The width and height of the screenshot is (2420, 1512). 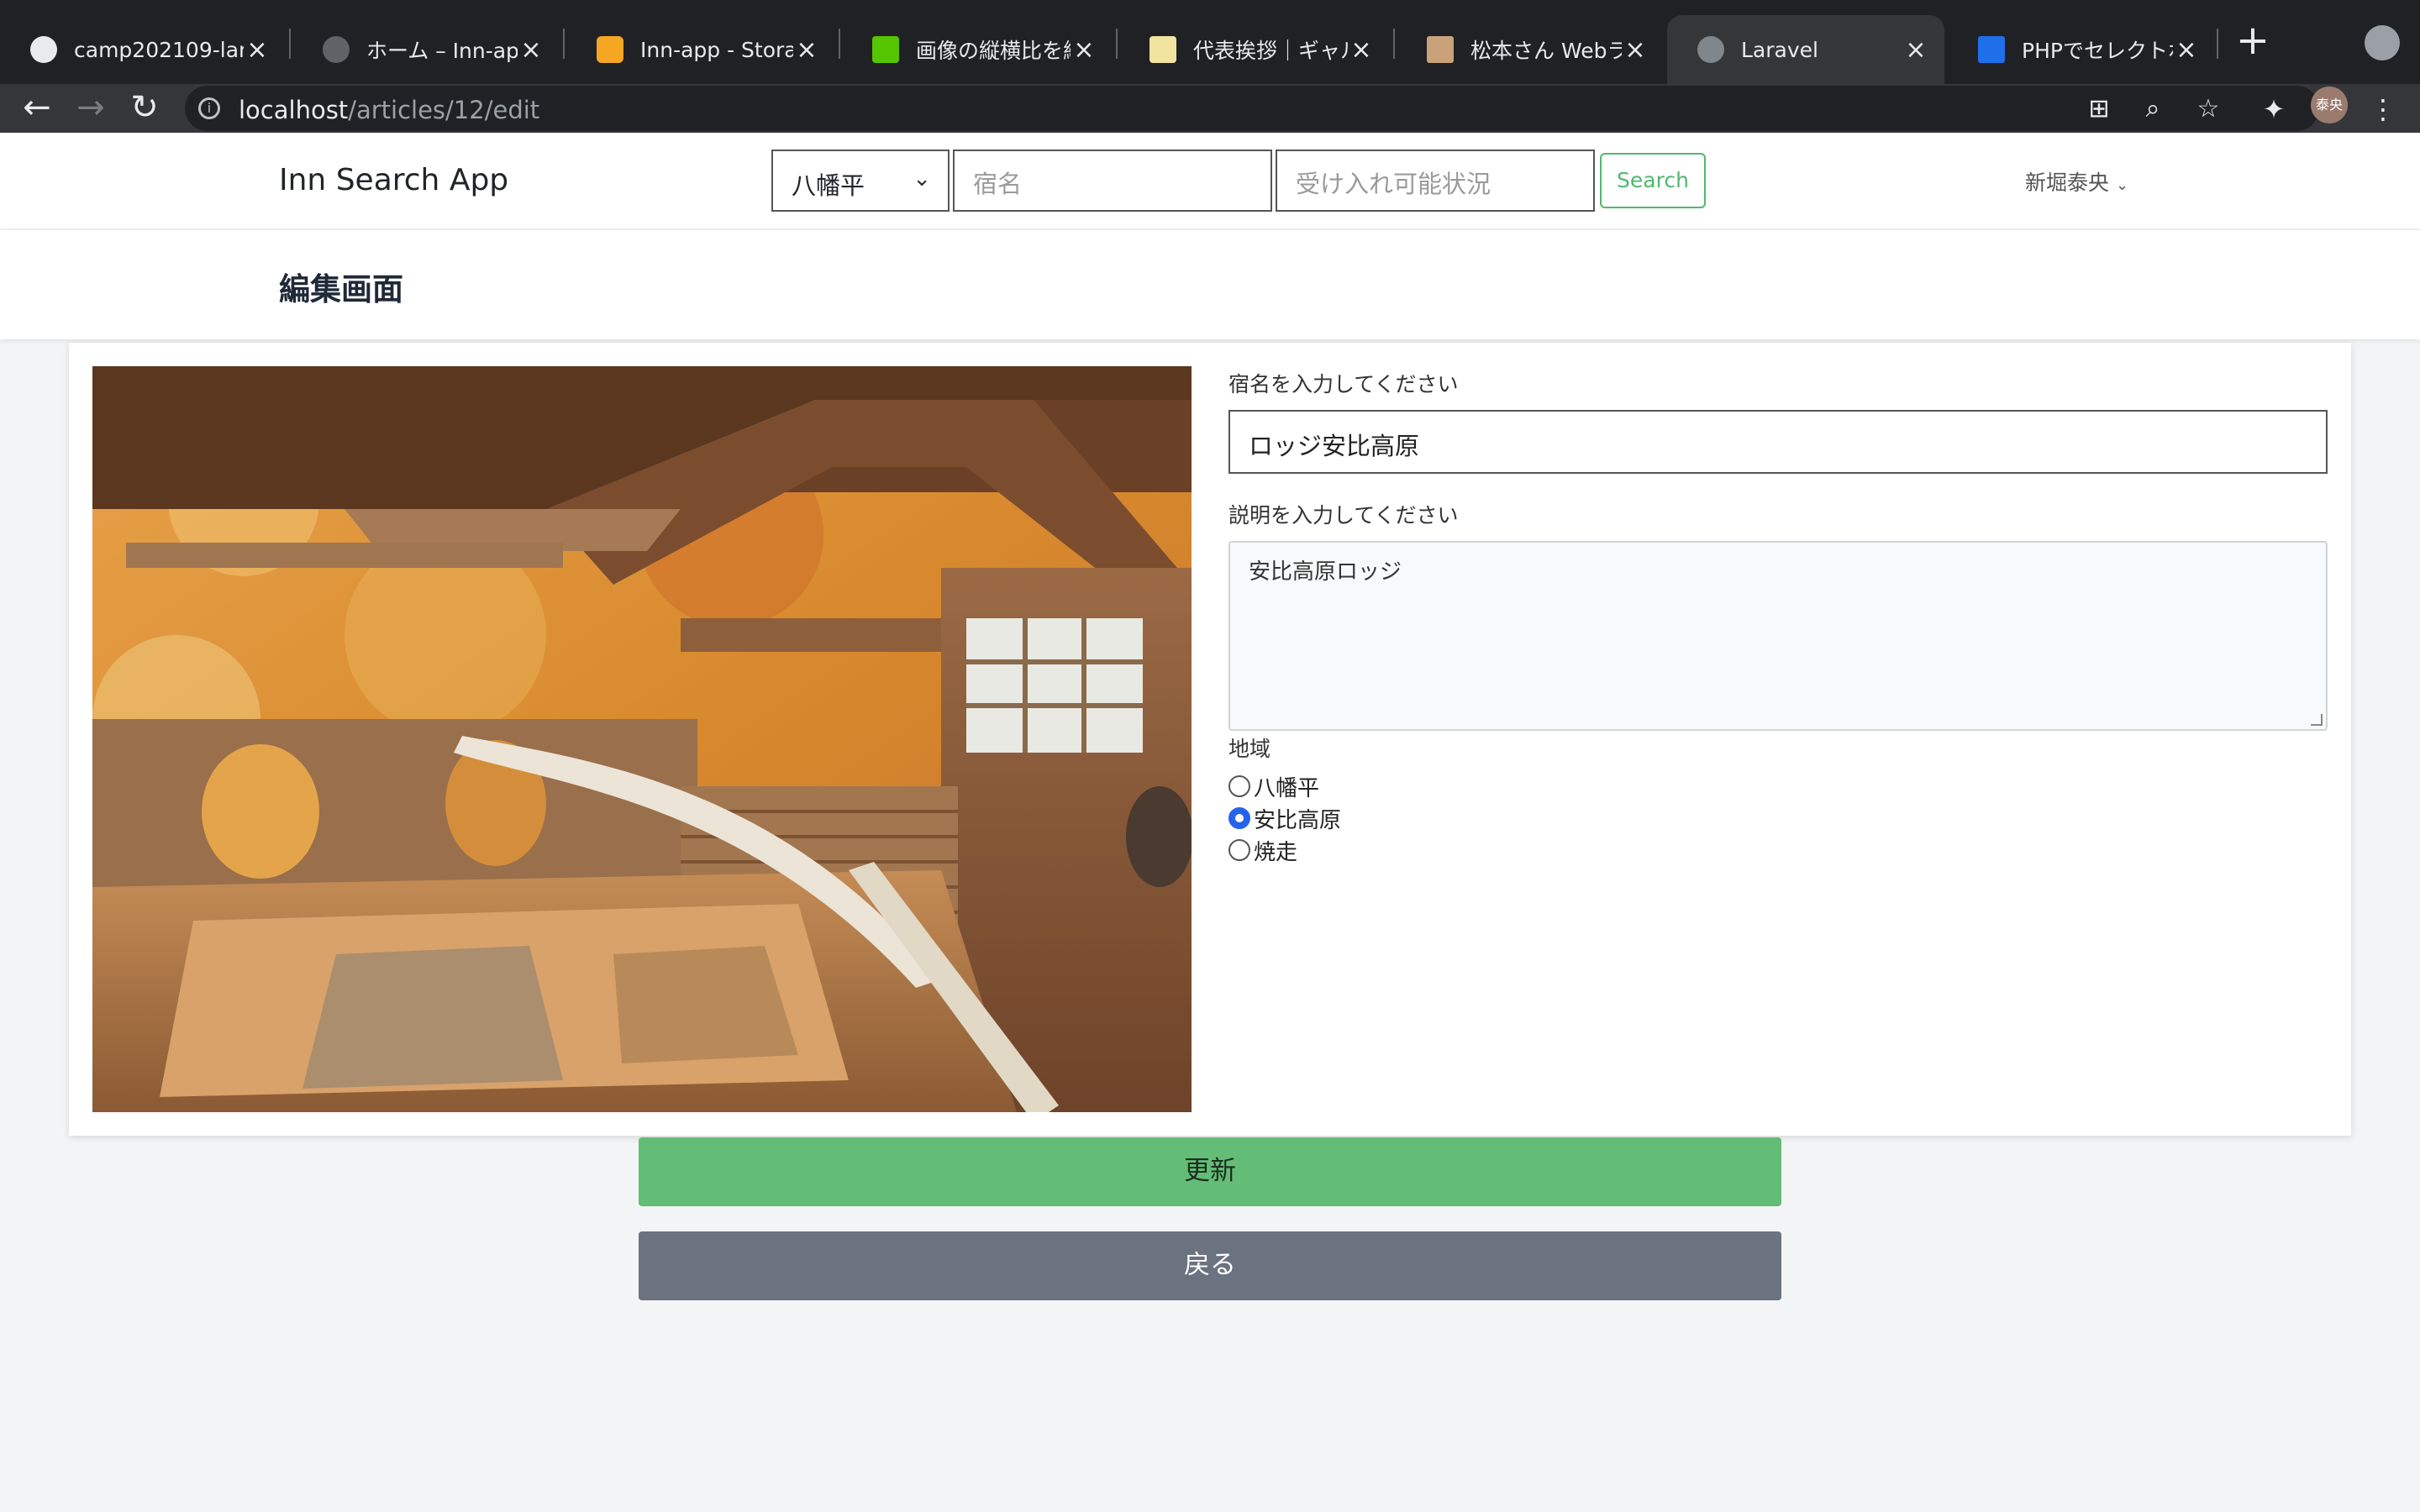 I want to click on cloud-icon, so click(x=337, y=49).